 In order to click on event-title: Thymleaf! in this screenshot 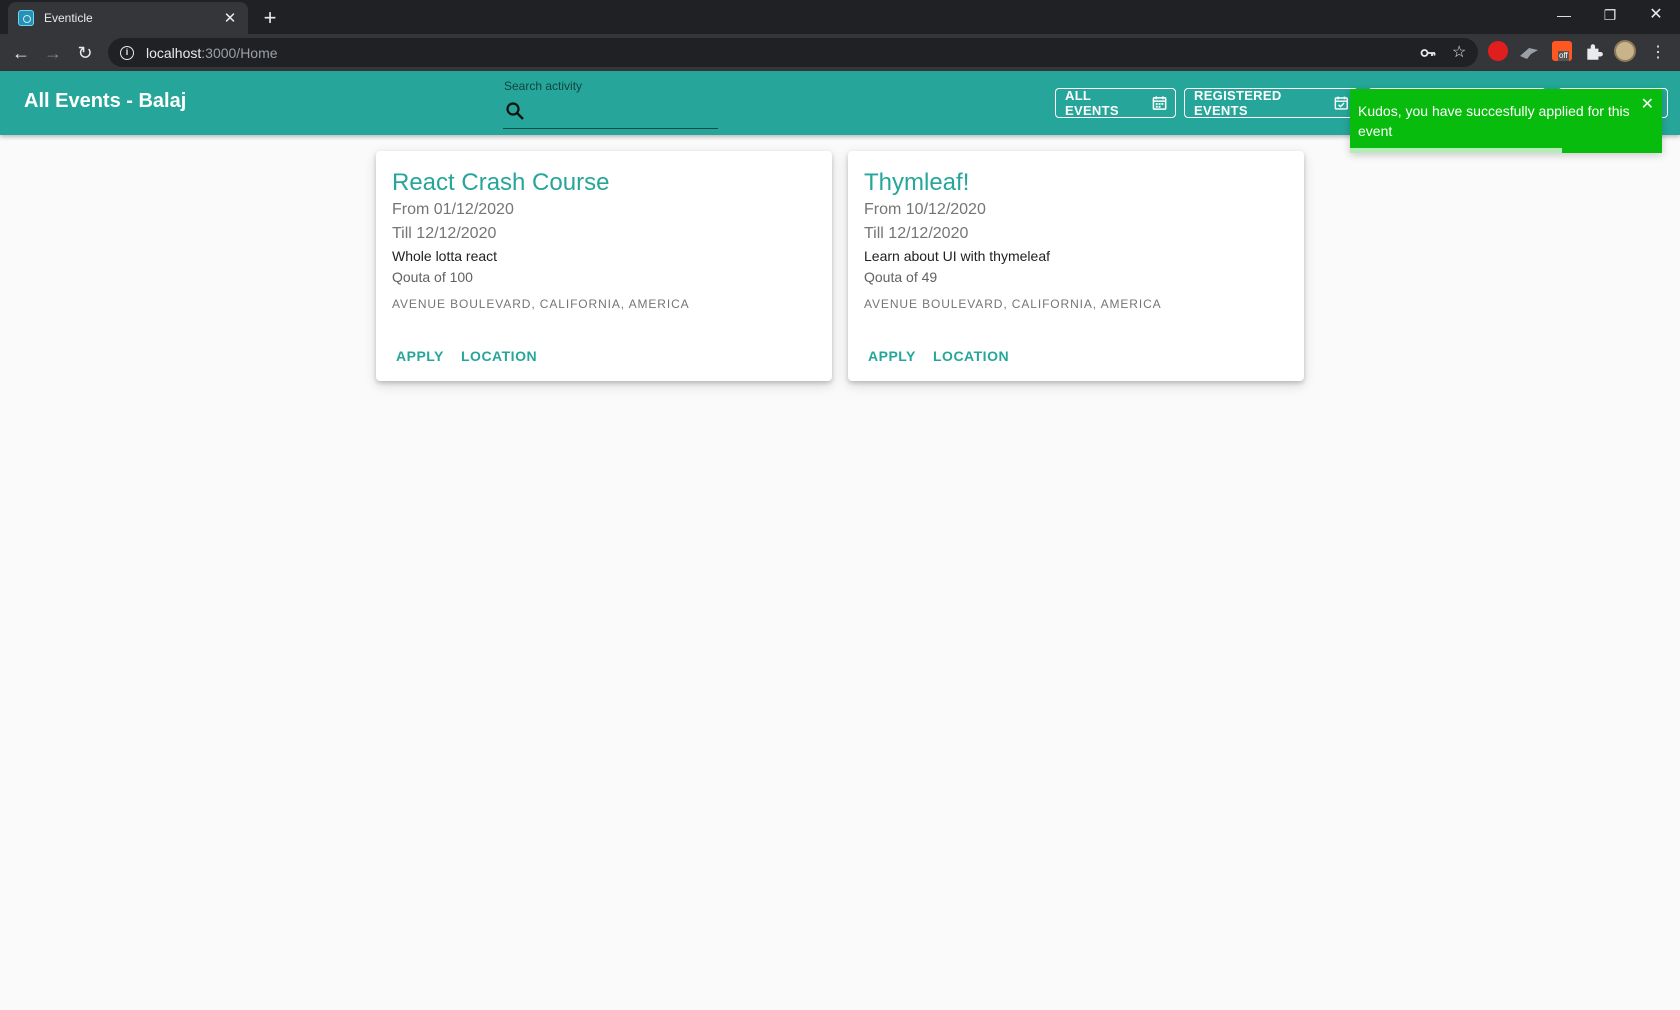, I will do `click(917, 182)`.